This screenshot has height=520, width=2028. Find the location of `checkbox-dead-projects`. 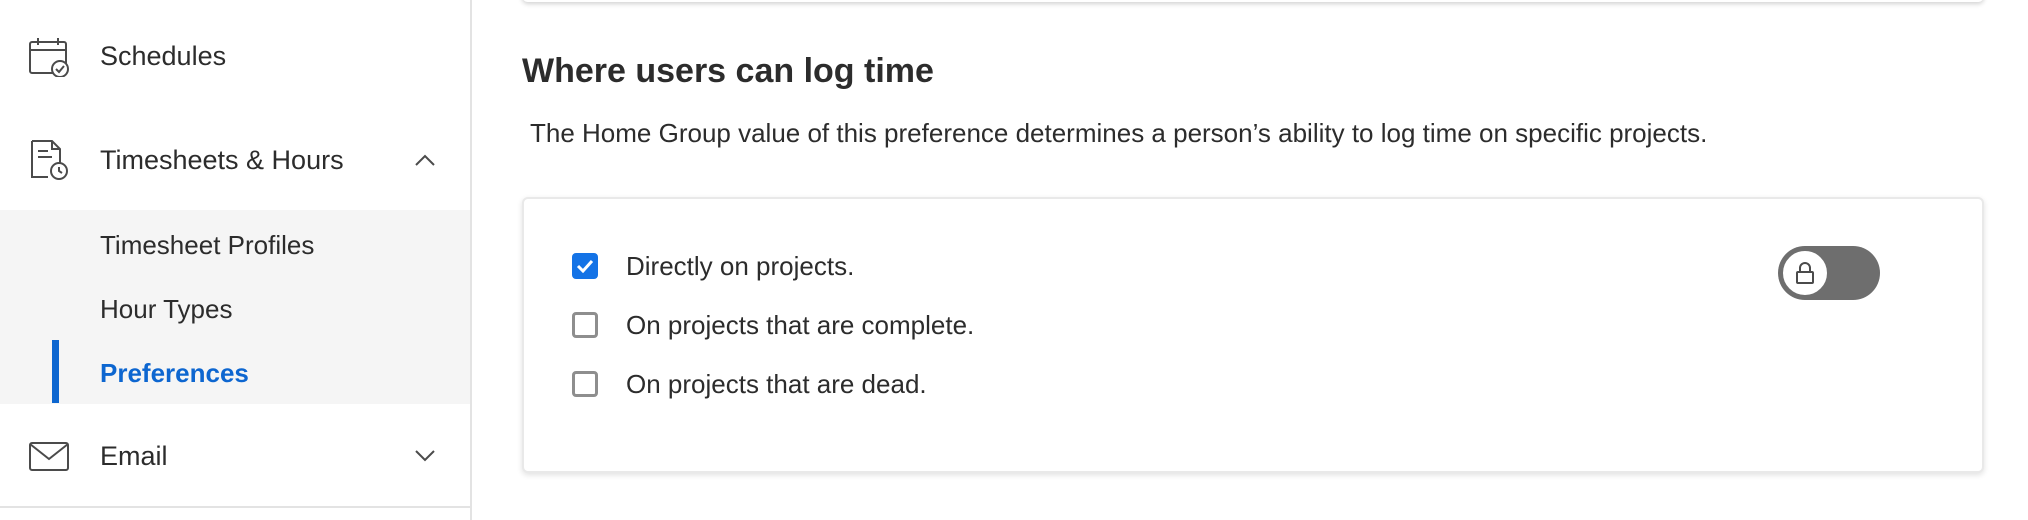

checkbox-dead-projects is located at coordinates (585, 384).